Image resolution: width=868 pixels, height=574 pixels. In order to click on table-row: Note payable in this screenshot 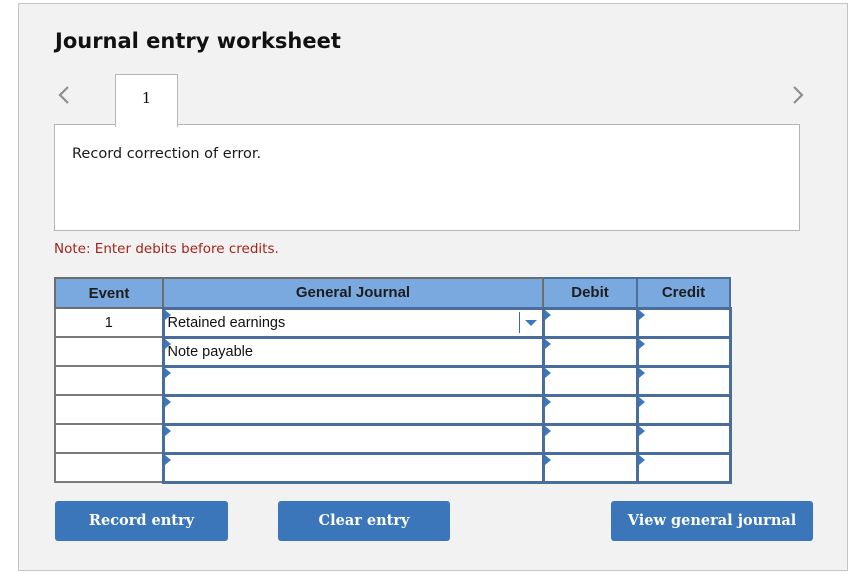, I will do `click(393, 351)`.